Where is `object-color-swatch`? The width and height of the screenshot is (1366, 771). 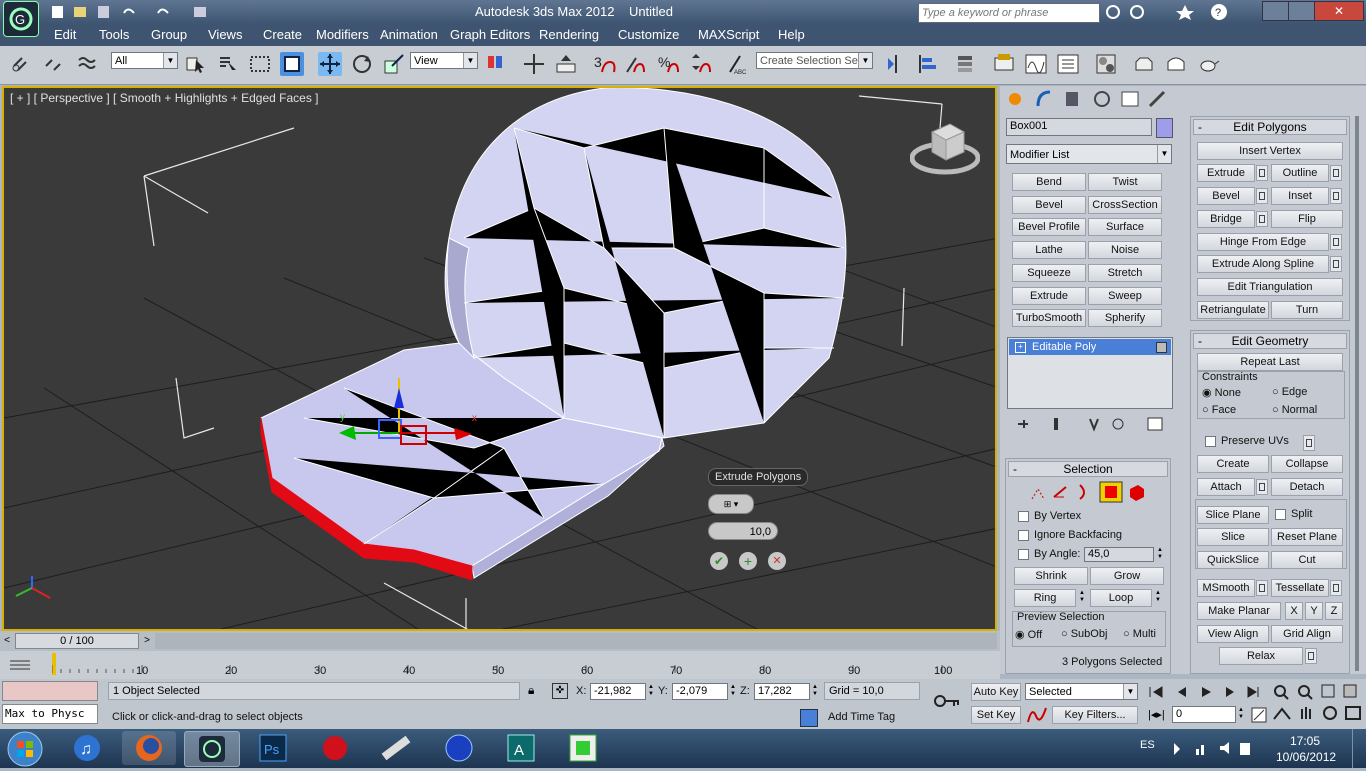 object-color-swatch is located at coordinates (1164, 128).